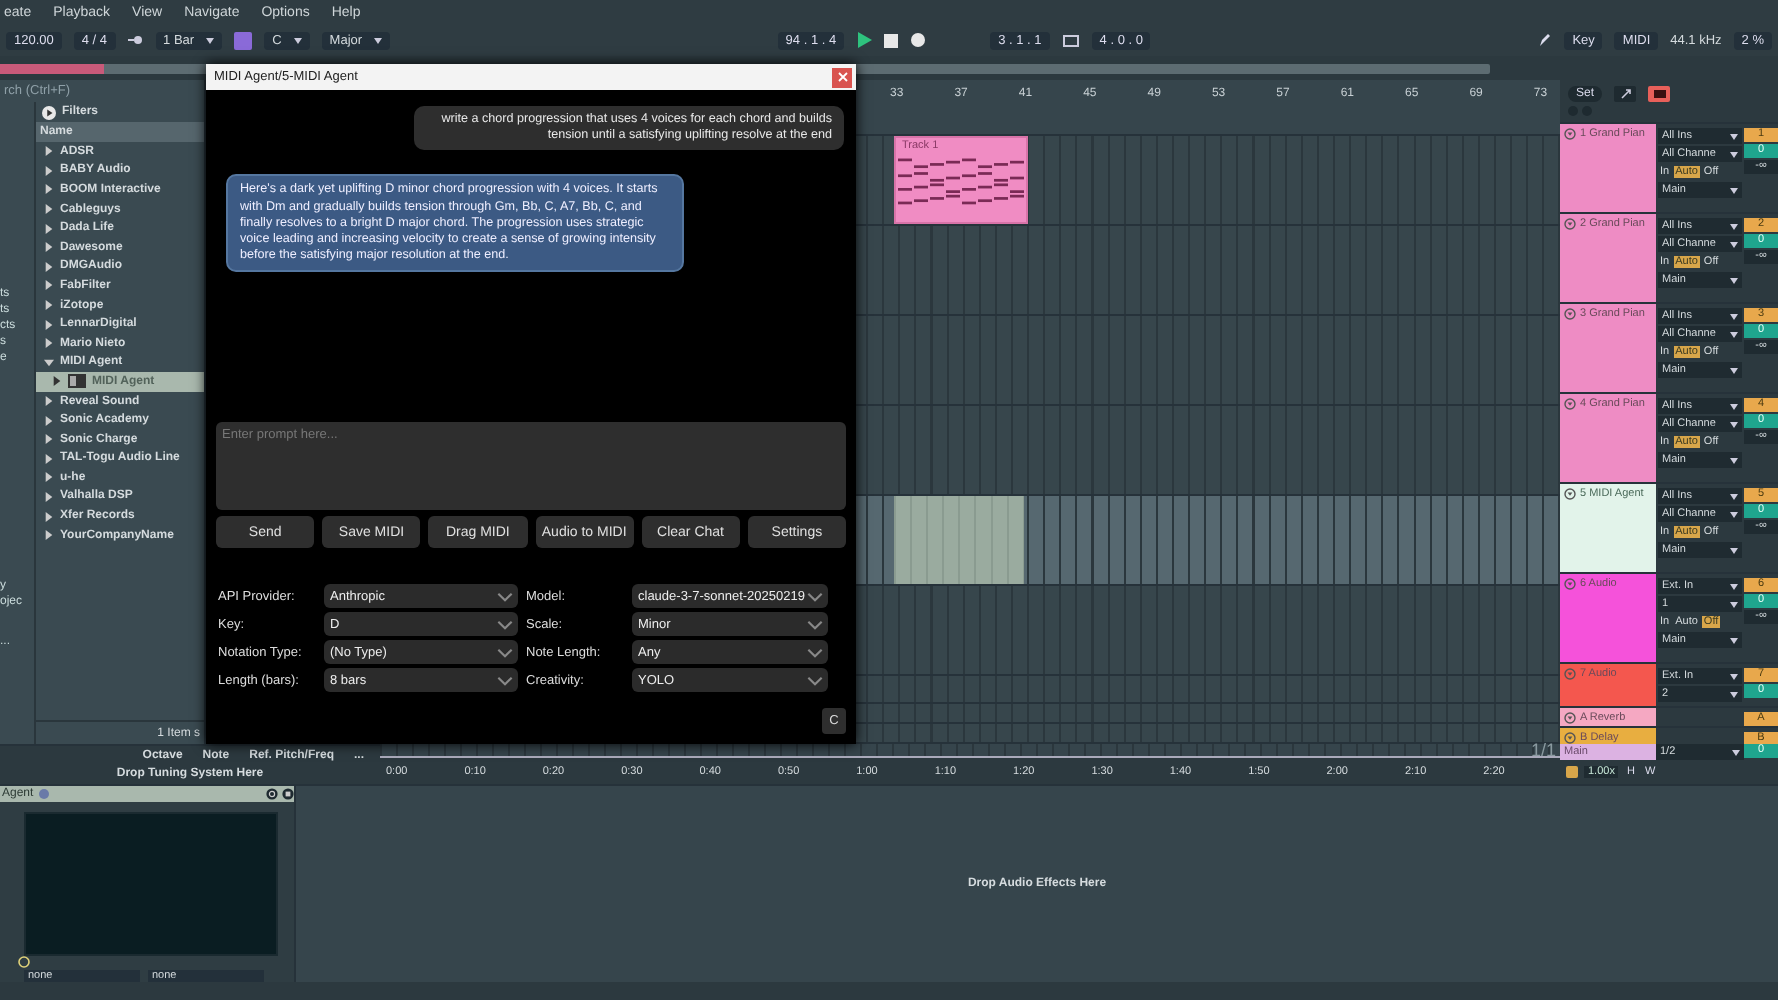 The image size is (1778, 1000). What do you see at coordinates (77, 381) in the screenshot?
I see `plugin-icon` at bounding box center [77, 381].